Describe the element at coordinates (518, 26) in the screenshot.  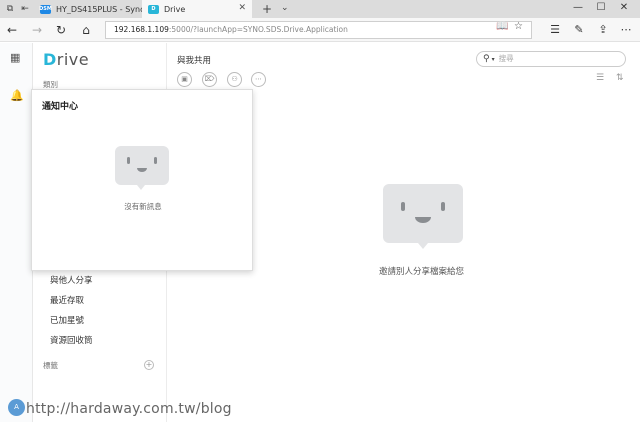
I see `favorite-star-icon: ☆` at that location.